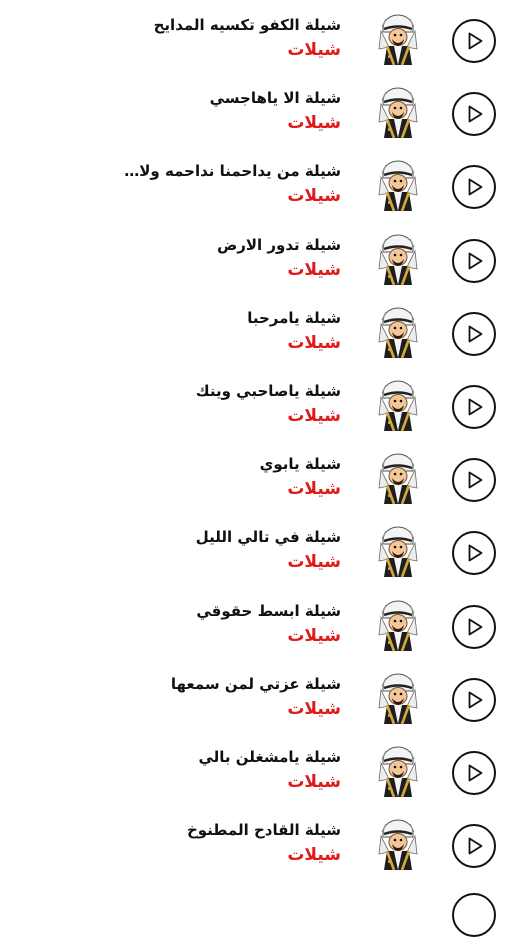 Image resolution: width=507 pixels, height=937 pixels. What do you see at coordinates (268, 537) in the screenshot?
I see `track-title: شيلة في تالي الليل` at bounding box center [268, 537].